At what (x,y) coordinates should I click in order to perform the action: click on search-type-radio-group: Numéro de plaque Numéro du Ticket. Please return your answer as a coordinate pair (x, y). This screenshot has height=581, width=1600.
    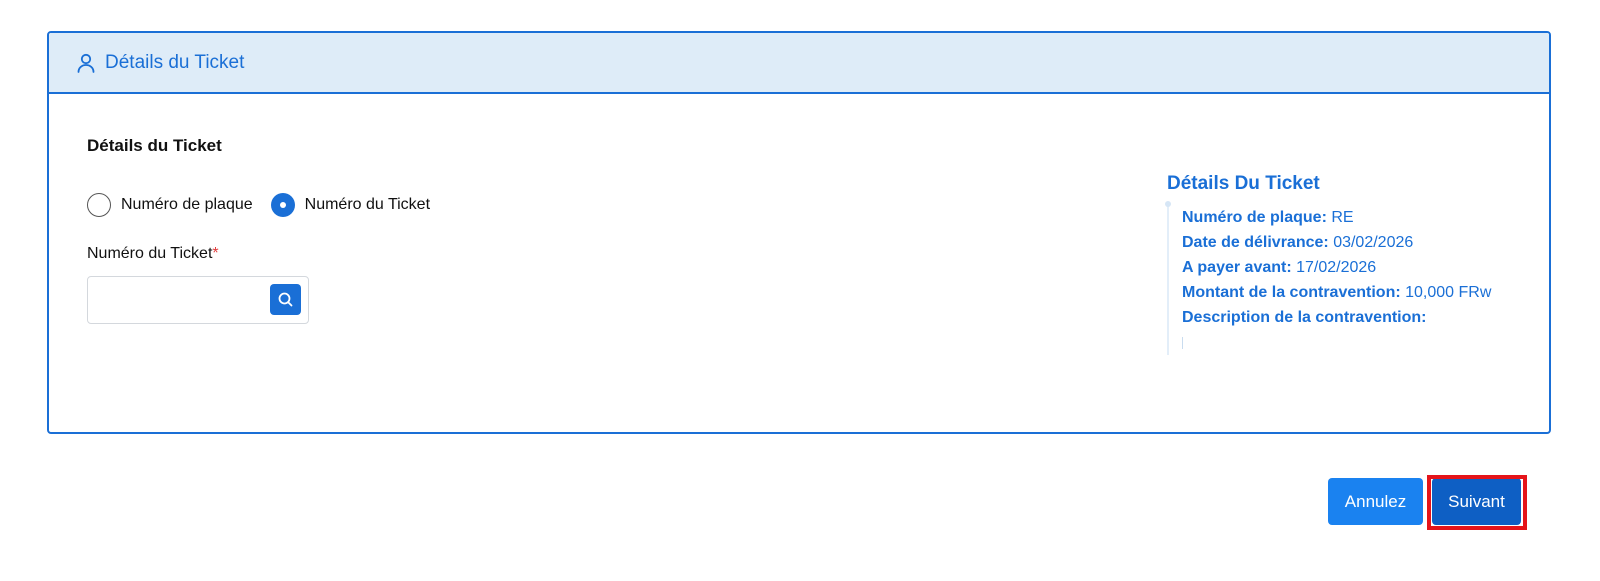
    Looking at the image, I should click on (267, 205).